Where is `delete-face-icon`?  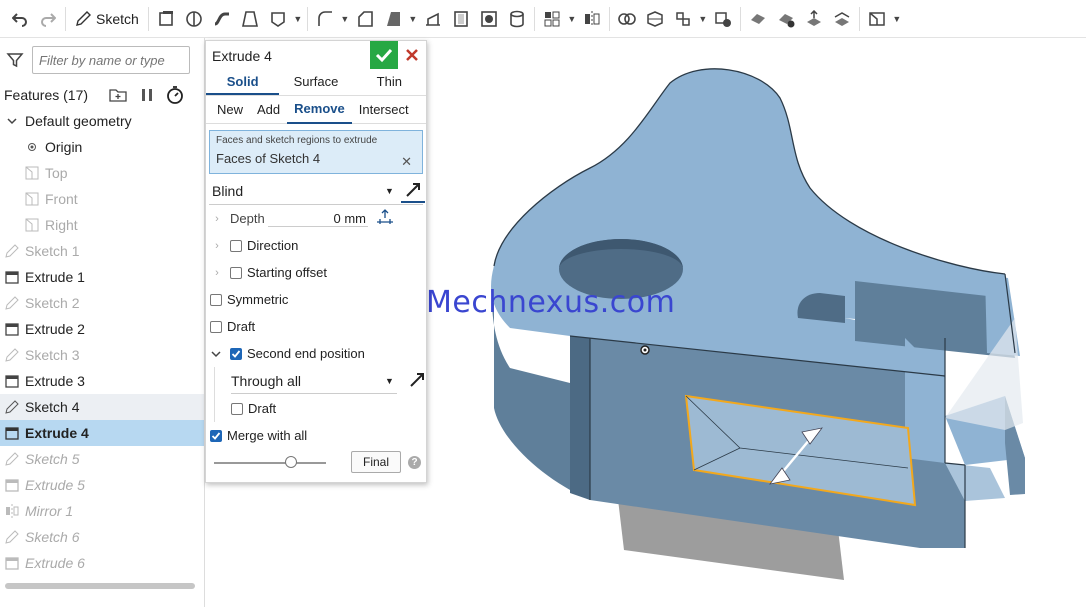
delete-face-icon is located at coordinates (786, 19).